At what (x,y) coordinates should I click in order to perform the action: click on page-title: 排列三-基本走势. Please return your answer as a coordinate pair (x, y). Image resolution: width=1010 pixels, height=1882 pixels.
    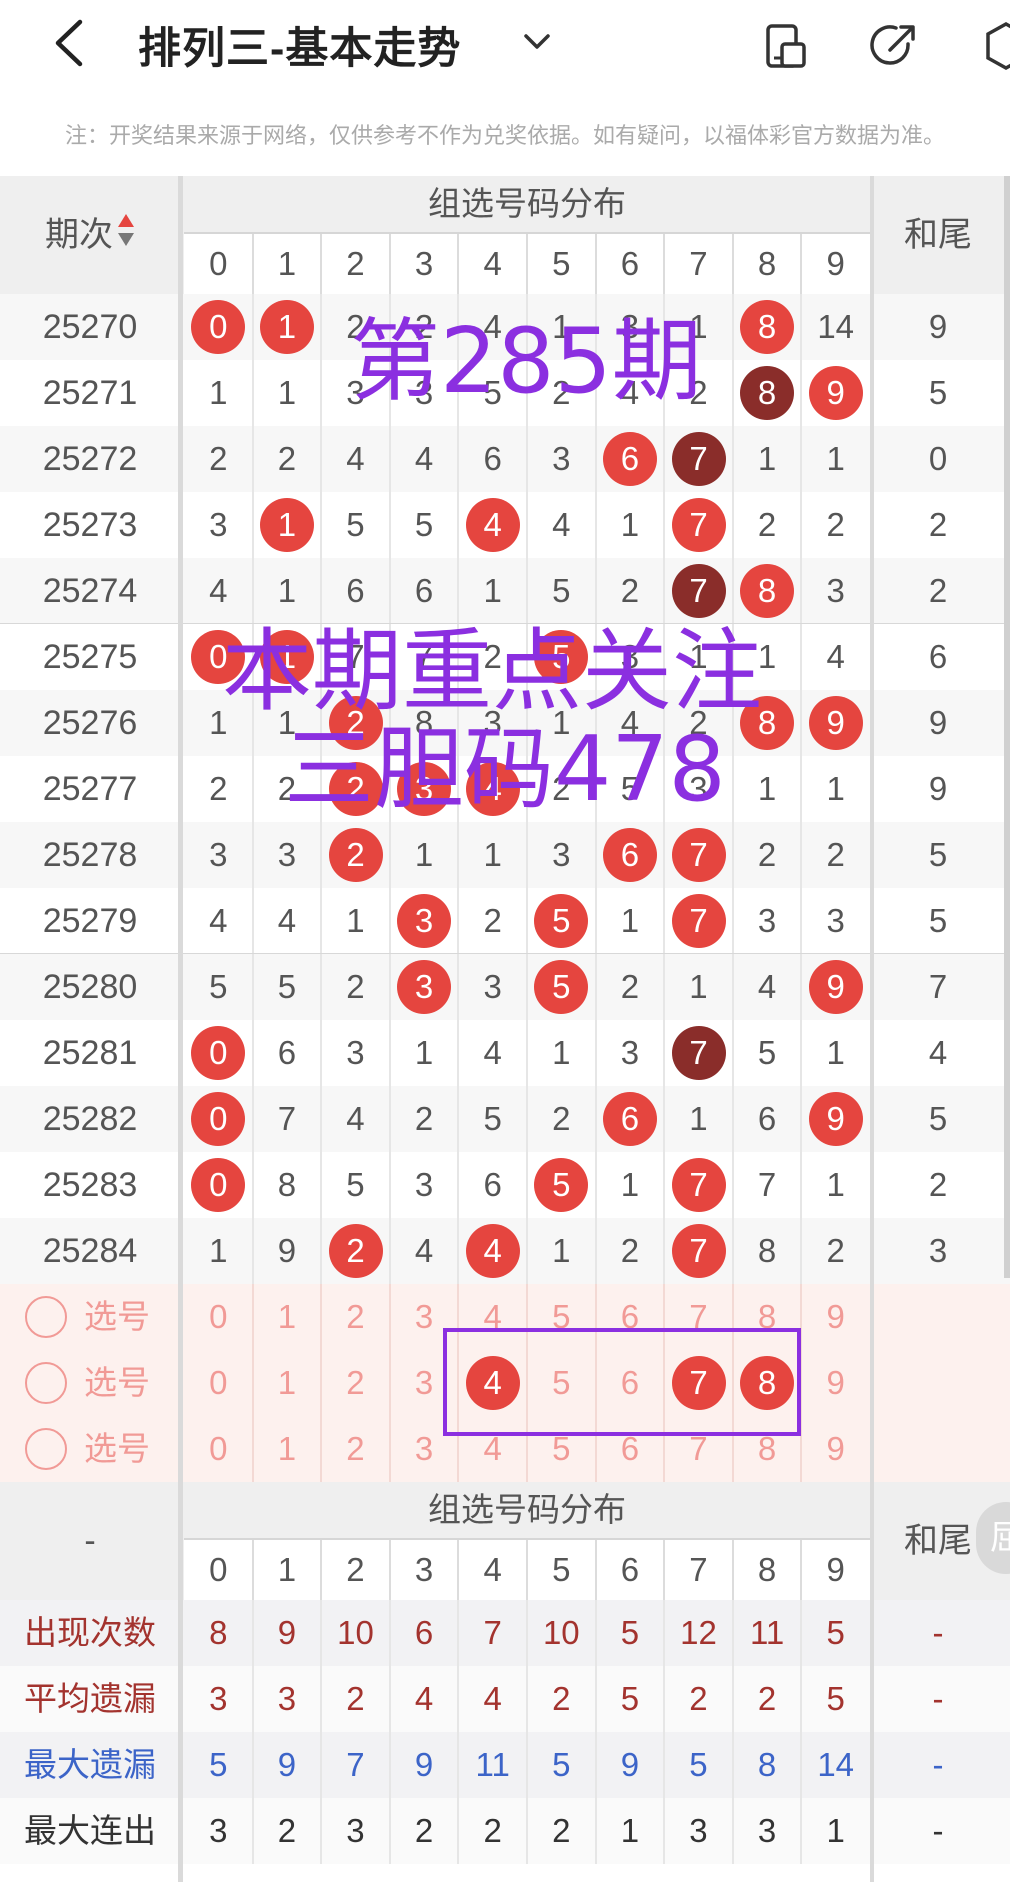
    Looking at the image, I should click on (299, 45).